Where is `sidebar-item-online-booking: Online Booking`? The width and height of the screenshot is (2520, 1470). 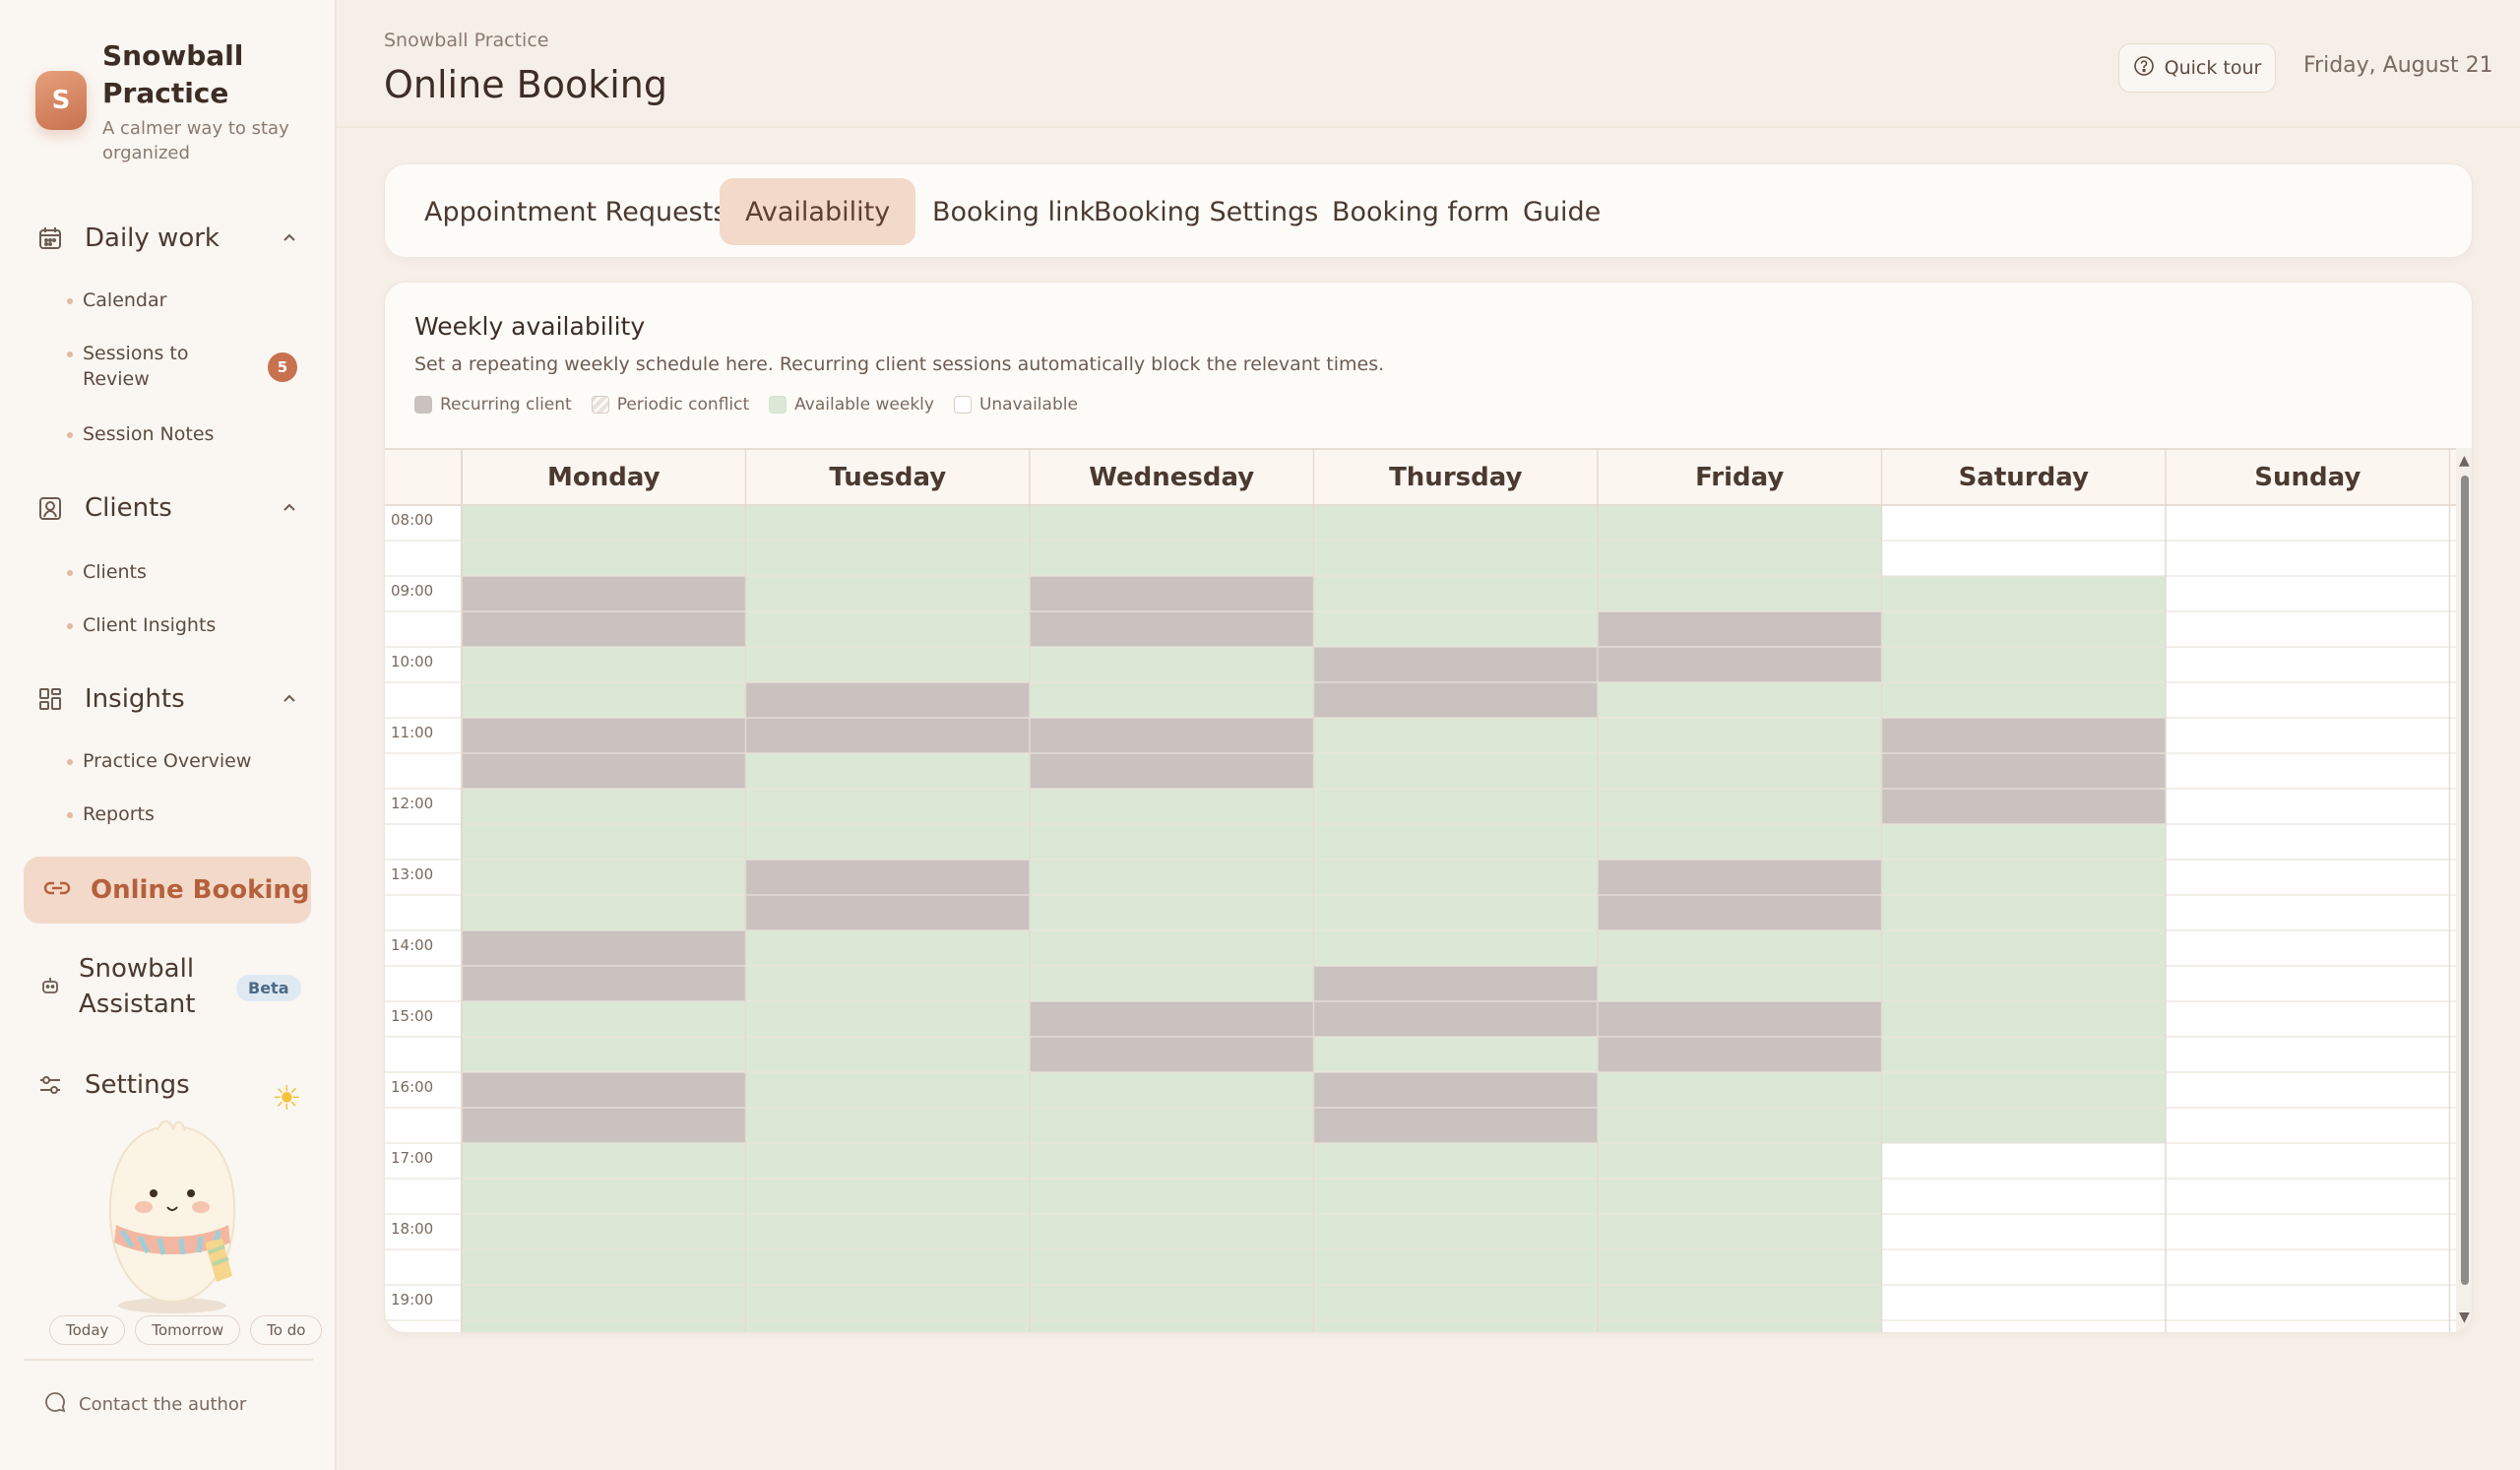
sidebar-item-online-booking: Online Booking is located at coordinates (167, 890).